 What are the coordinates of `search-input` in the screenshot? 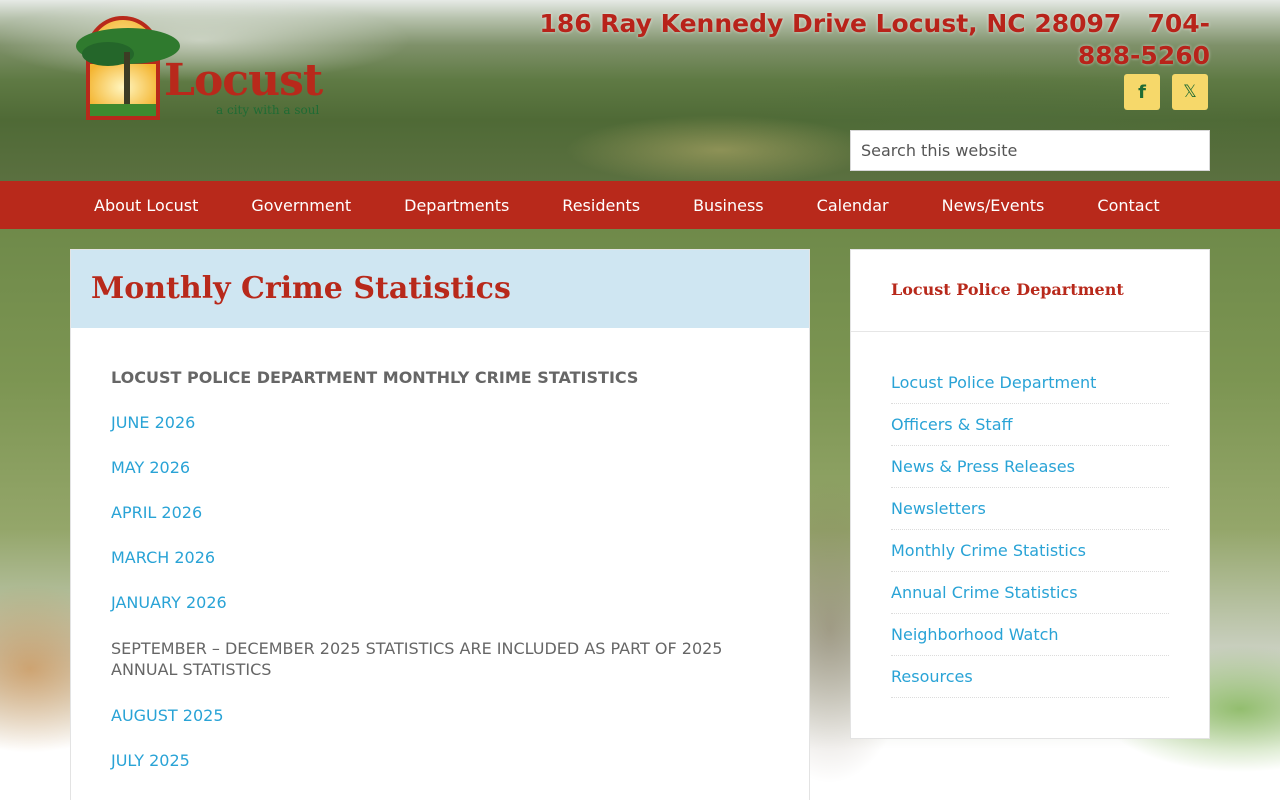 It's located at (1030, 150).